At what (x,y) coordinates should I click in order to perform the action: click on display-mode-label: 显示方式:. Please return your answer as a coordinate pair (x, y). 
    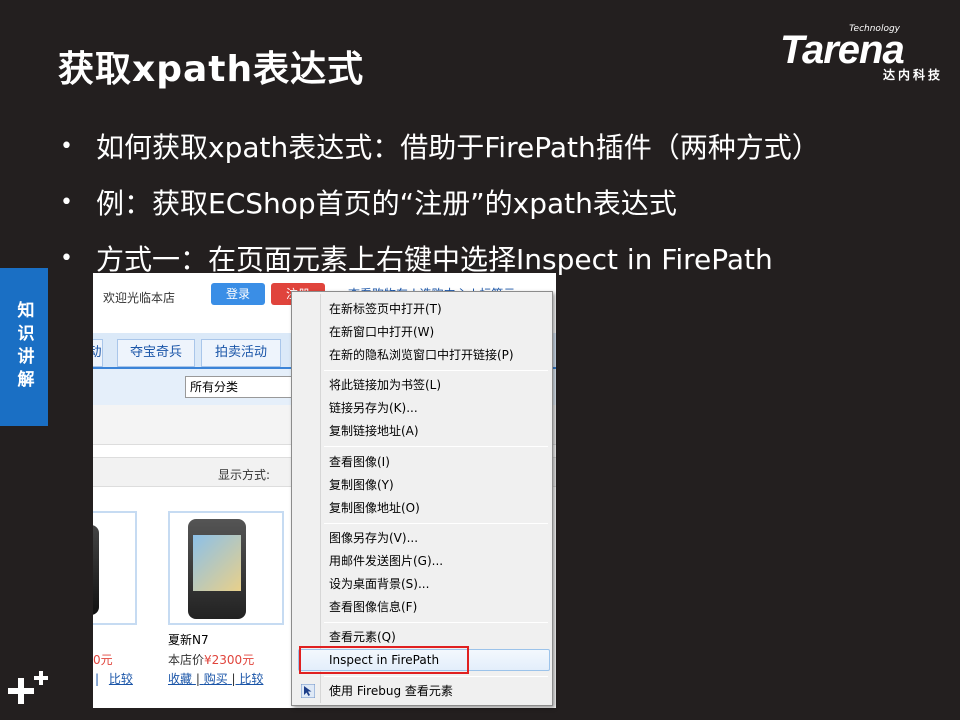
    Looking at the image, I should click on (244, 475).